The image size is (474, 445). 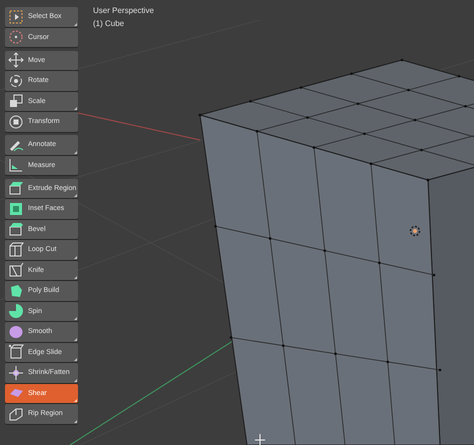 I want to click on ruler-icon, so click(x=16, y=165).